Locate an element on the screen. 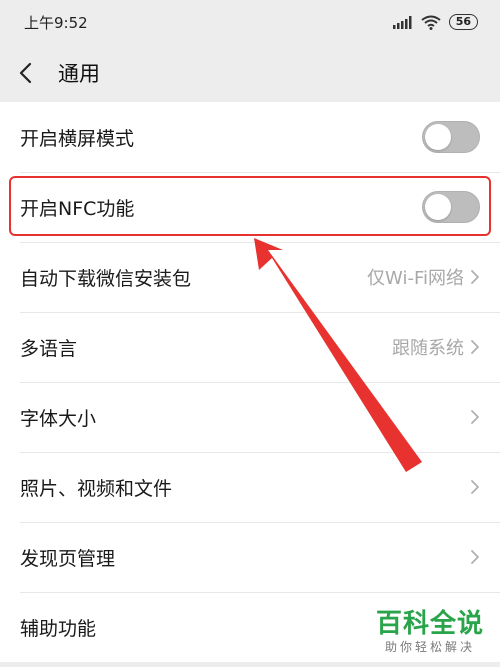  status-icons: 56 is located at coordinates (435, 22).